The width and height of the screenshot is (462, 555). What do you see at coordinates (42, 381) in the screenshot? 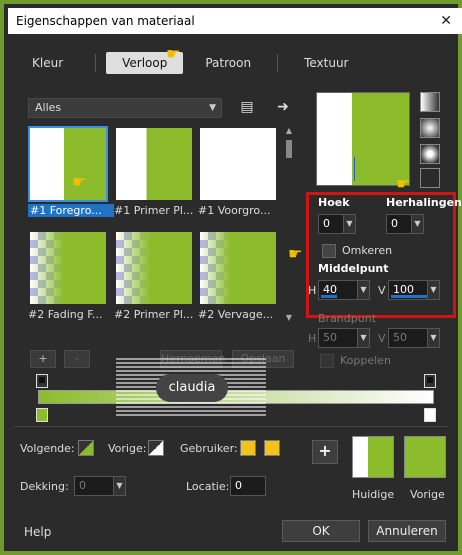
I see `gradient-stop-top-left` at bounding box center [42, 381].